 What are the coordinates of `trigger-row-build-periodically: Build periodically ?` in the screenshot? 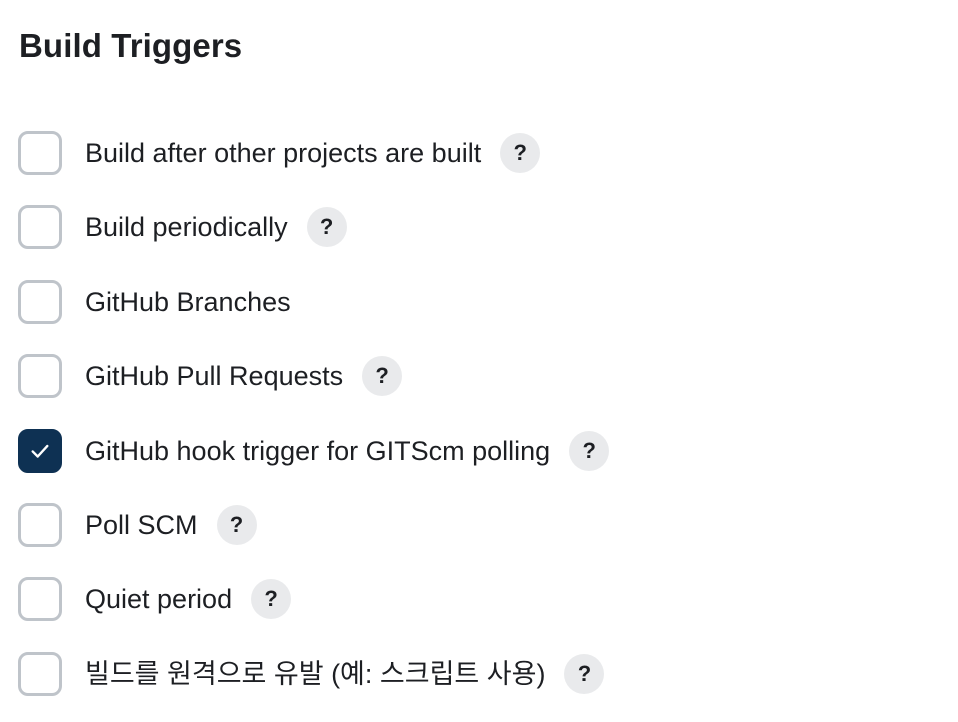 It's located at (182, 227).